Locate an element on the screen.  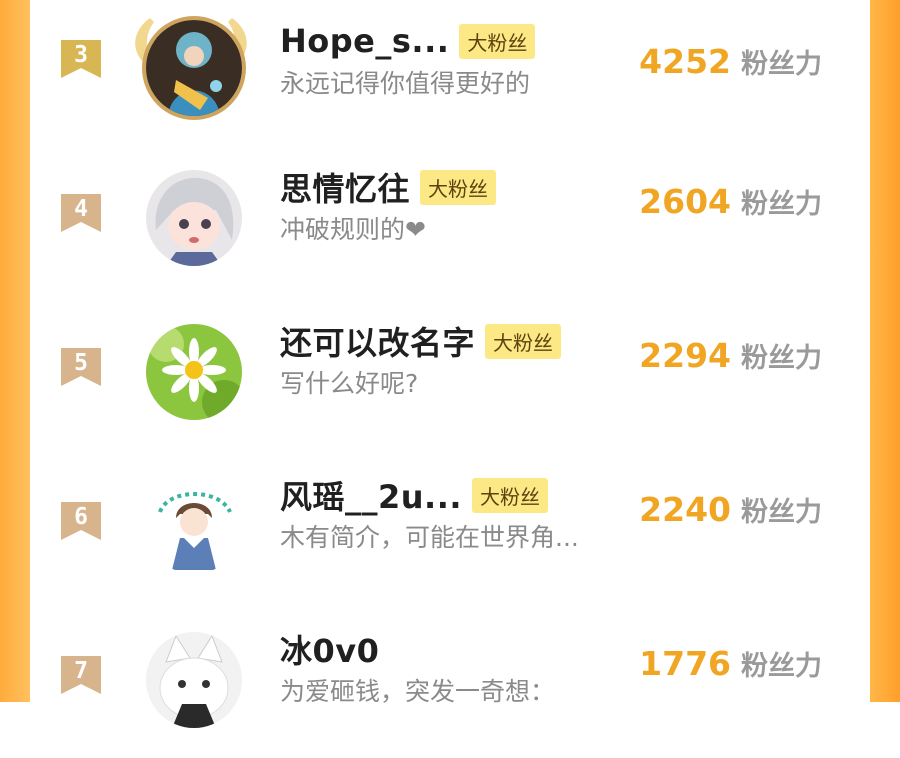
name-line: 思情忆往 大粉丝 is located at coordinates (388, 187).